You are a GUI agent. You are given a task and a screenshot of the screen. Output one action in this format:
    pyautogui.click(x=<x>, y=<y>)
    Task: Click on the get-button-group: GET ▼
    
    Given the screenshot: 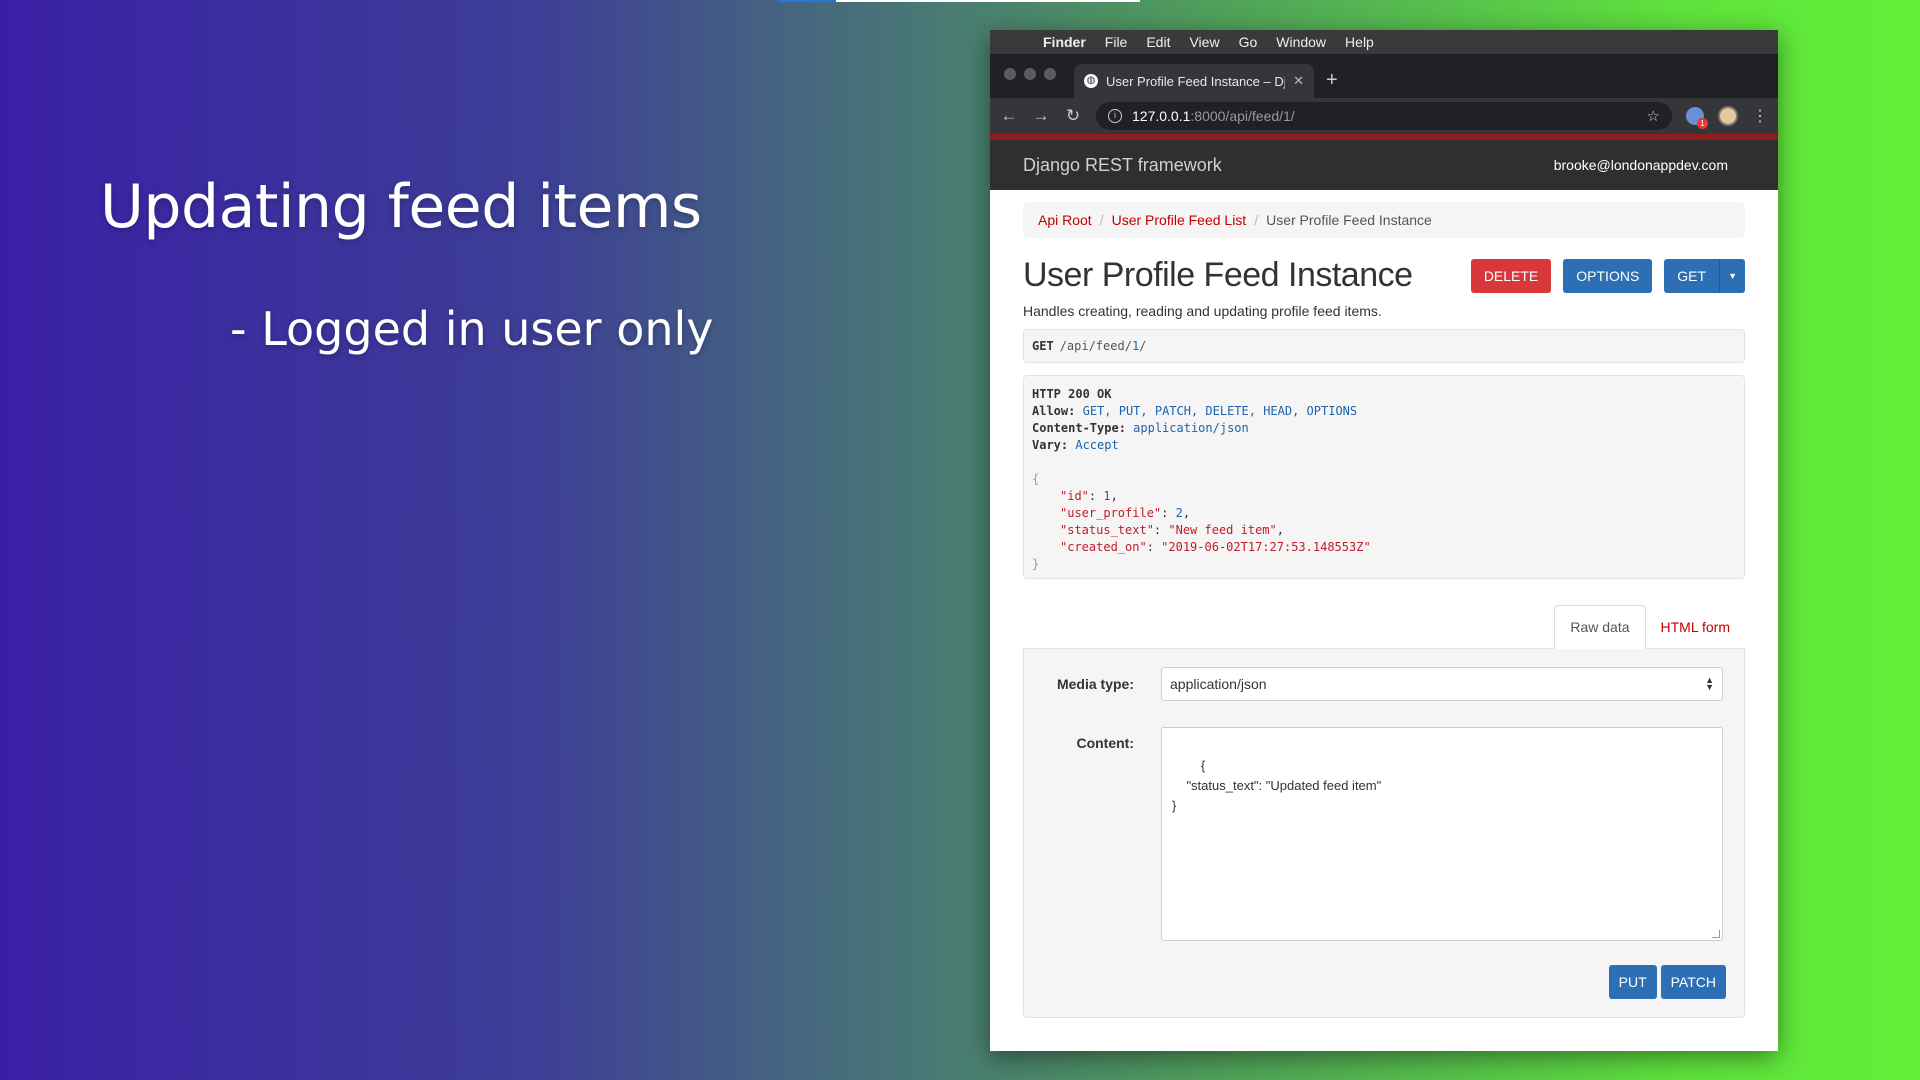 What is the action you would take?
    pyautogui.click(x=1704, y=275)
    